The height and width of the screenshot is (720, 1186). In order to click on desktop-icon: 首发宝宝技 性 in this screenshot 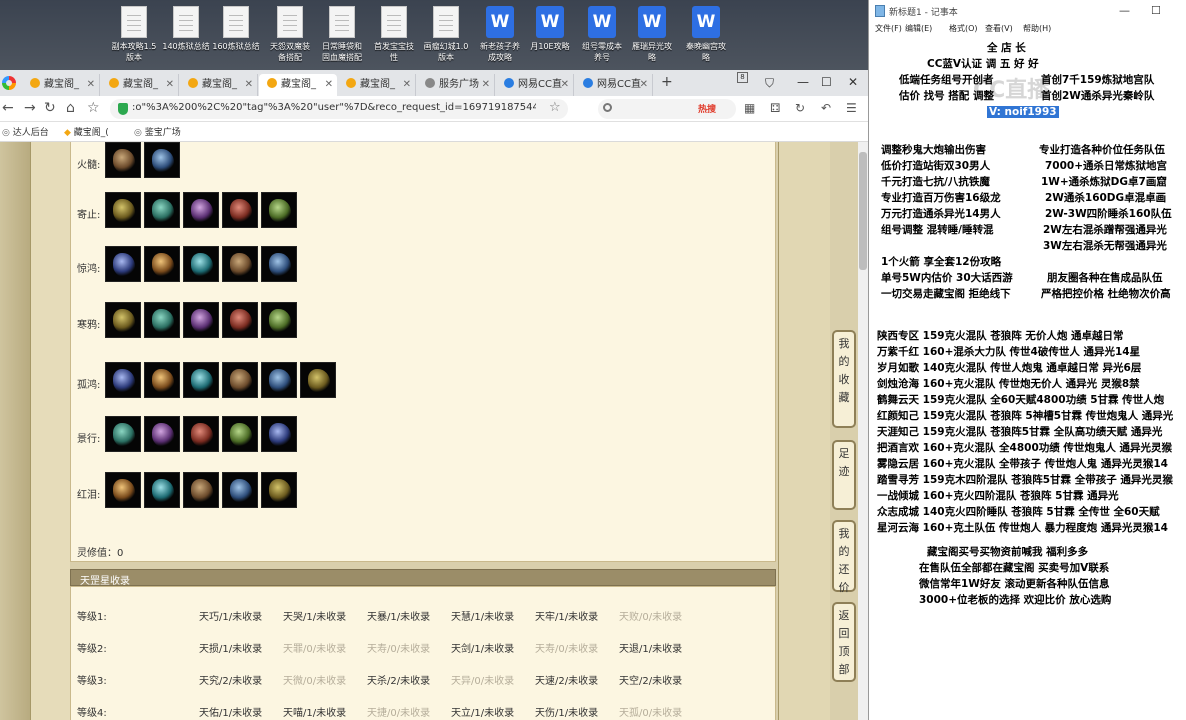, I will do `click(394, 34)`.